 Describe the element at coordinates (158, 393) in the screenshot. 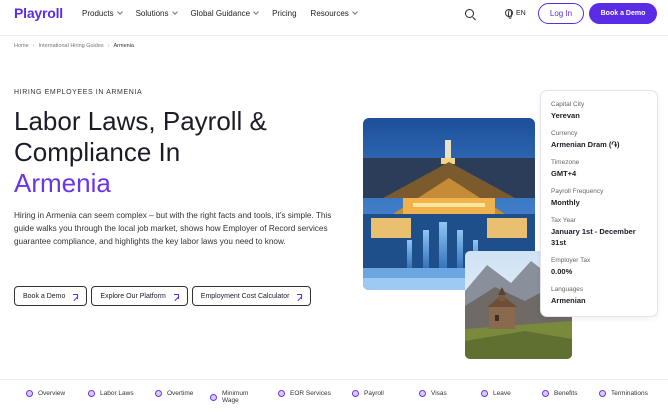

I see `overtime-icon` at that location.